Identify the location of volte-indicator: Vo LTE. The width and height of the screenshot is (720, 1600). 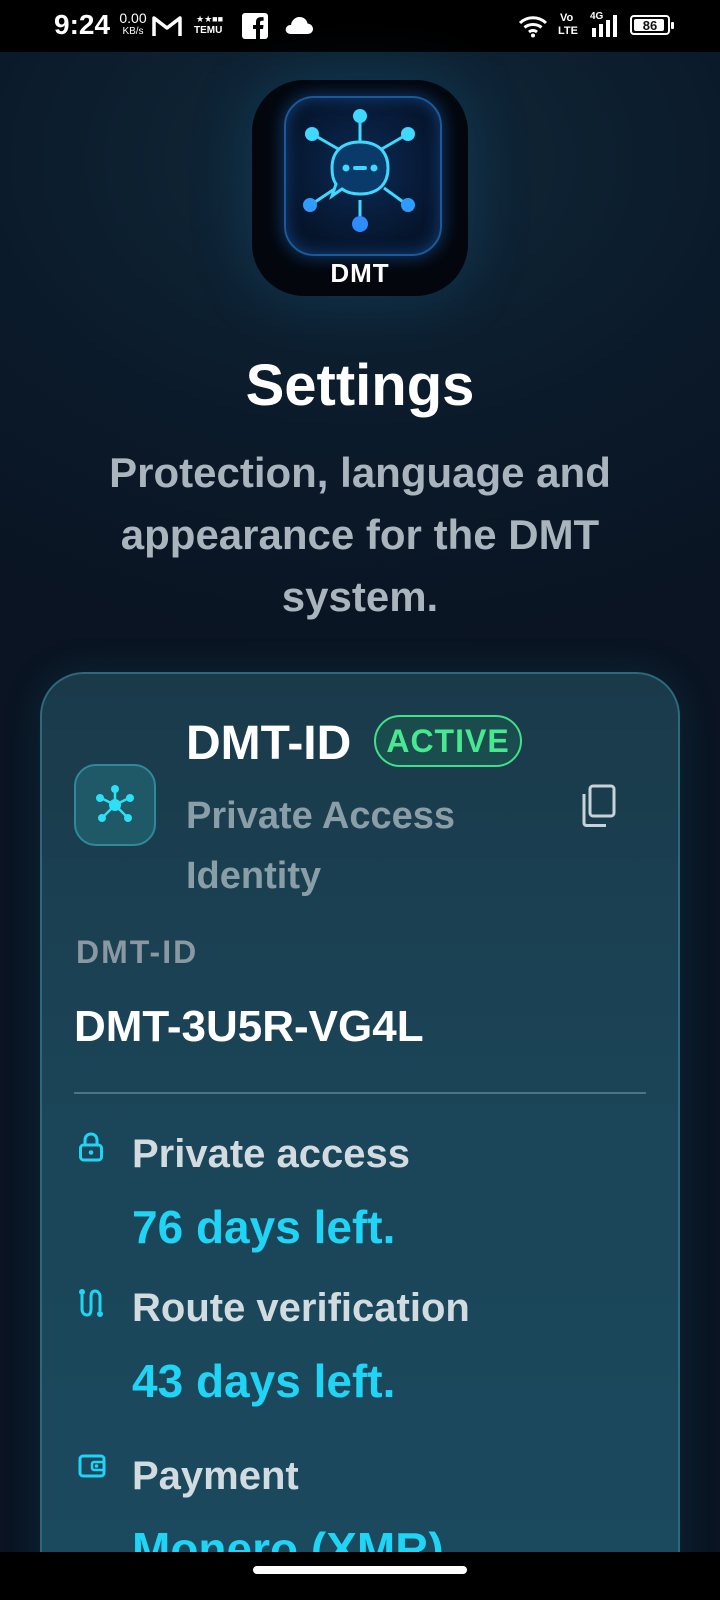
(571, 26).